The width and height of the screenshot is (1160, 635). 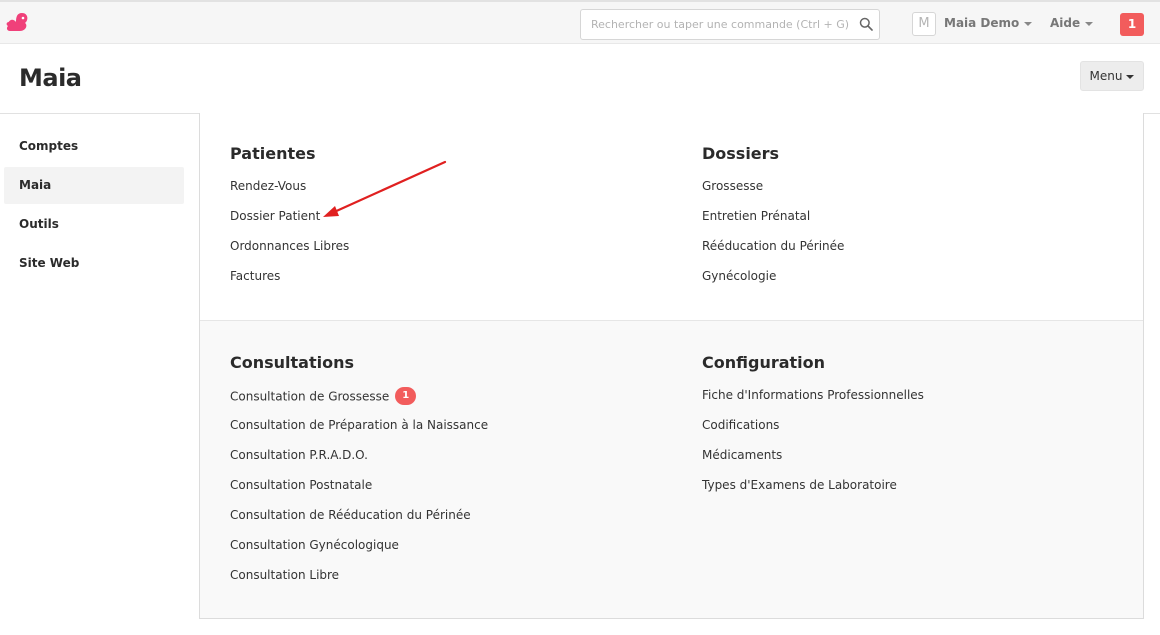 I want to click on link-reeducation-perinee: Rééducation du Périnée, so click(x=773, y=254).